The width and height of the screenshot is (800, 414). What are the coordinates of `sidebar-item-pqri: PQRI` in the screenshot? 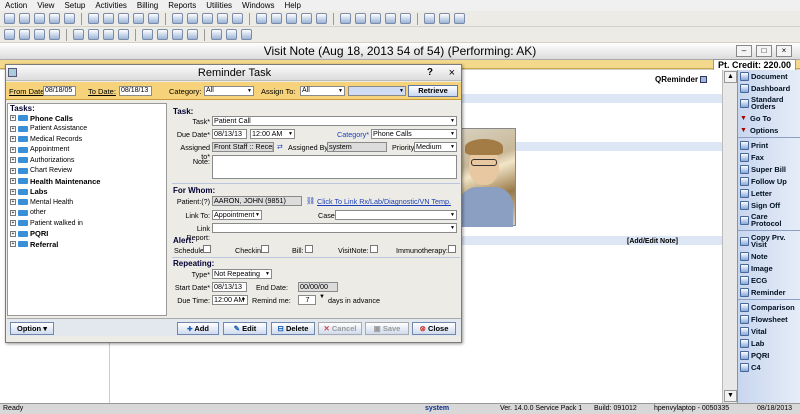 It's located at (769, 355).